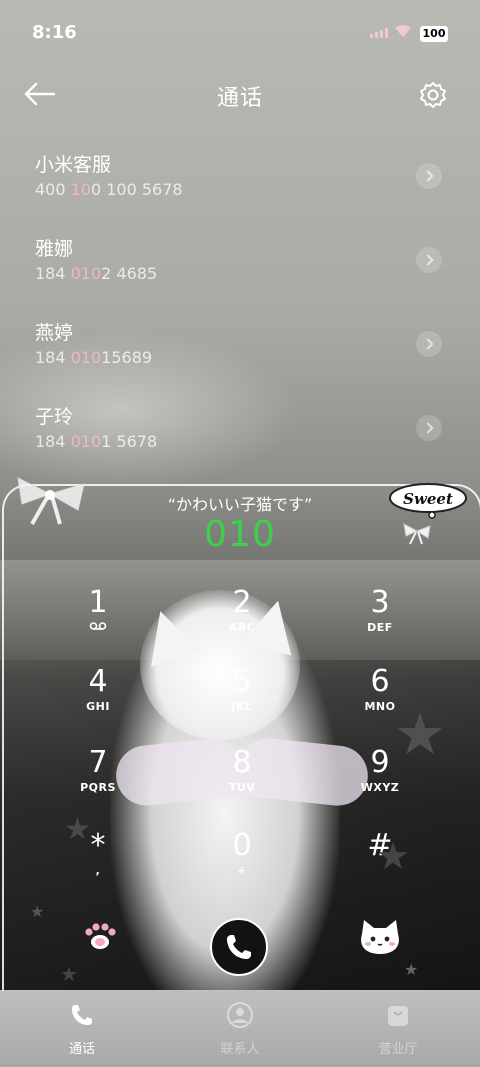 The height and width of the screenshot is (1067, 480). What do you see at coordinates (379, 33) in the screenshot?
I see `signal-icon` at bounding box center [379, 33].